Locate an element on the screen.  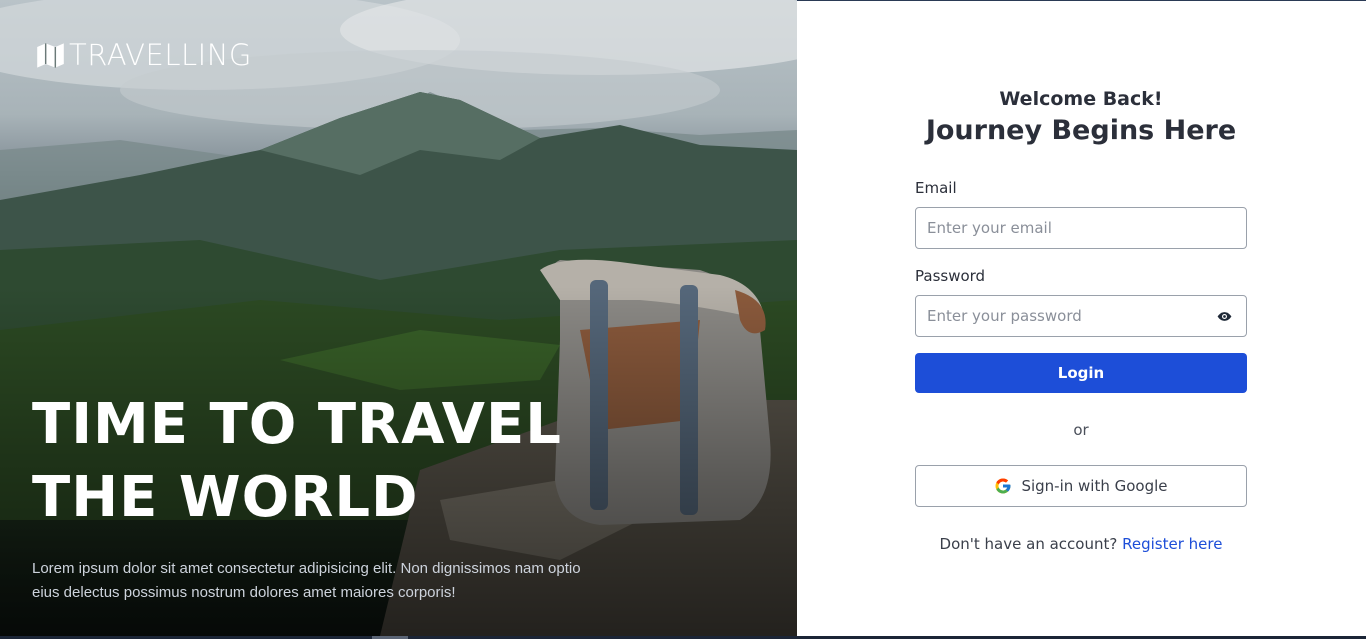
register-prompt-text: Don't have an account? is located at coordinates (1028, 544).